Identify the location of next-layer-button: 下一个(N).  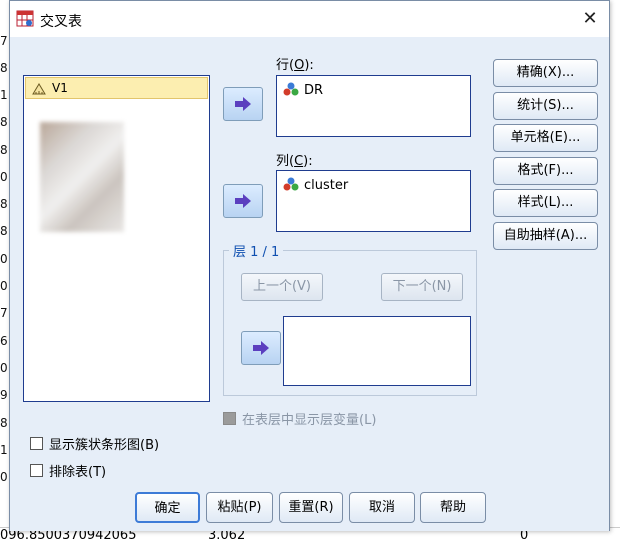
(422, 287).